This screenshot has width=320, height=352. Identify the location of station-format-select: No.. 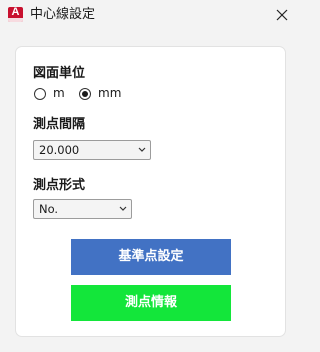
(82, 209).